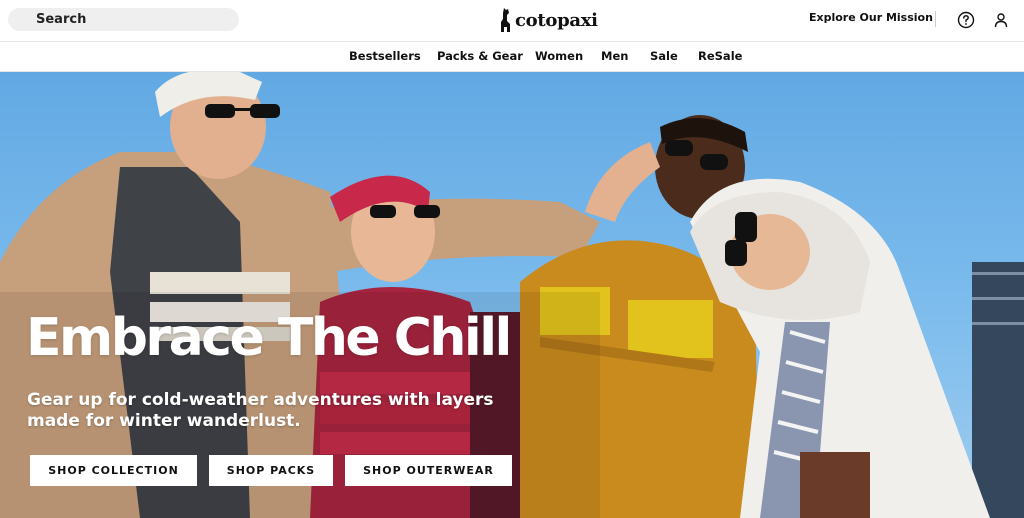 Image resolution: width=1024 pixels, height=518 pixels. Describe the element at coordinates (480, 56) in the screenshot. I see `nav-item-packs-gear: Packs & Gear` at that location.